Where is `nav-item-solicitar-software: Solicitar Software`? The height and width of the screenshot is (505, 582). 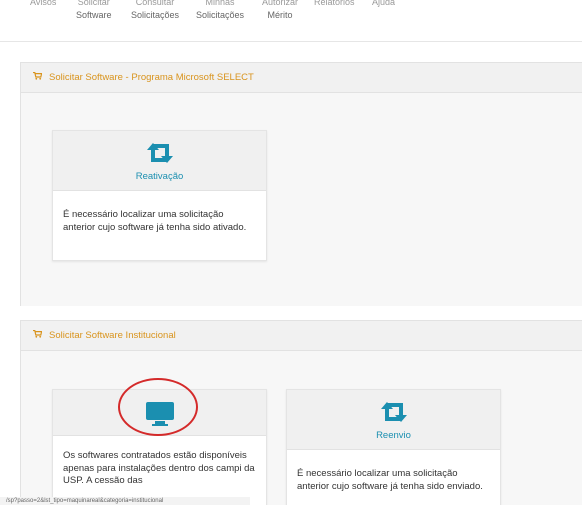 nav-item-solicitar-software: Solicitar Software is located at coordinates (94, 11).